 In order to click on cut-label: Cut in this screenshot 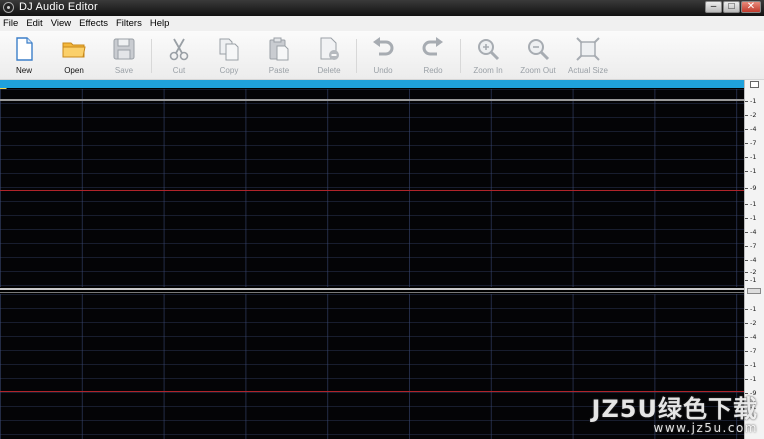, I will do `click(179, 70)`.